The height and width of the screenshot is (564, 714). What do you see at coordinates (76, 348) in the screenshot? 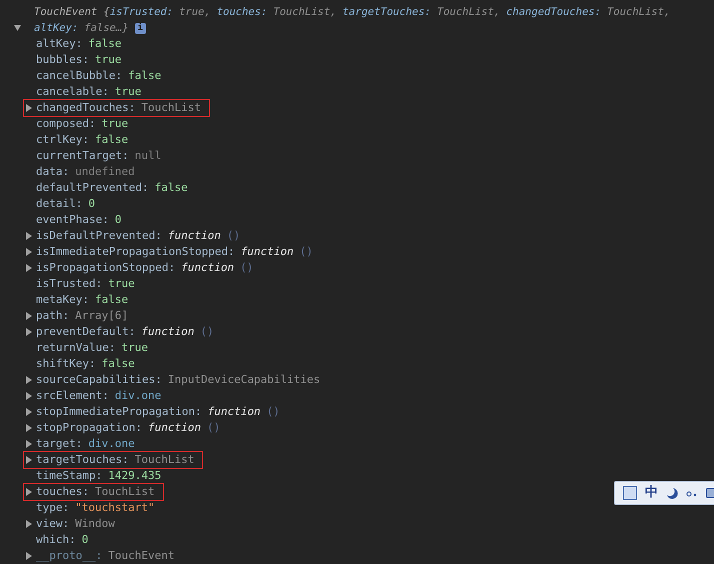
I see `property-key: returnValue:` at bounding box center [76, 348].